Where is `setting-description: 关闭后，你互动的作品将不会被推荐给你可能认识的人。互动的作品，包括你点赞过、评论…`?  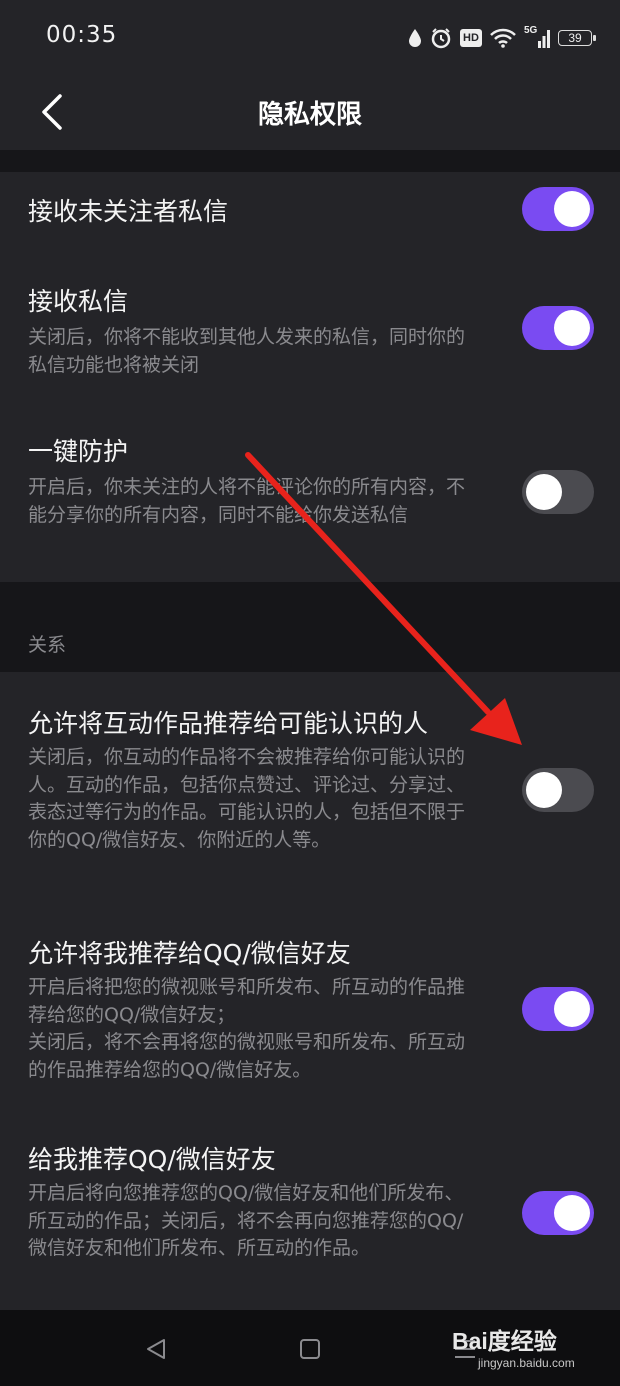 setting-description: 关闭后，你互动的作品将不会被推荐给你可能认识的人。互动的作品，包括你点赞过、评论… is located at coordinates (247, 798).